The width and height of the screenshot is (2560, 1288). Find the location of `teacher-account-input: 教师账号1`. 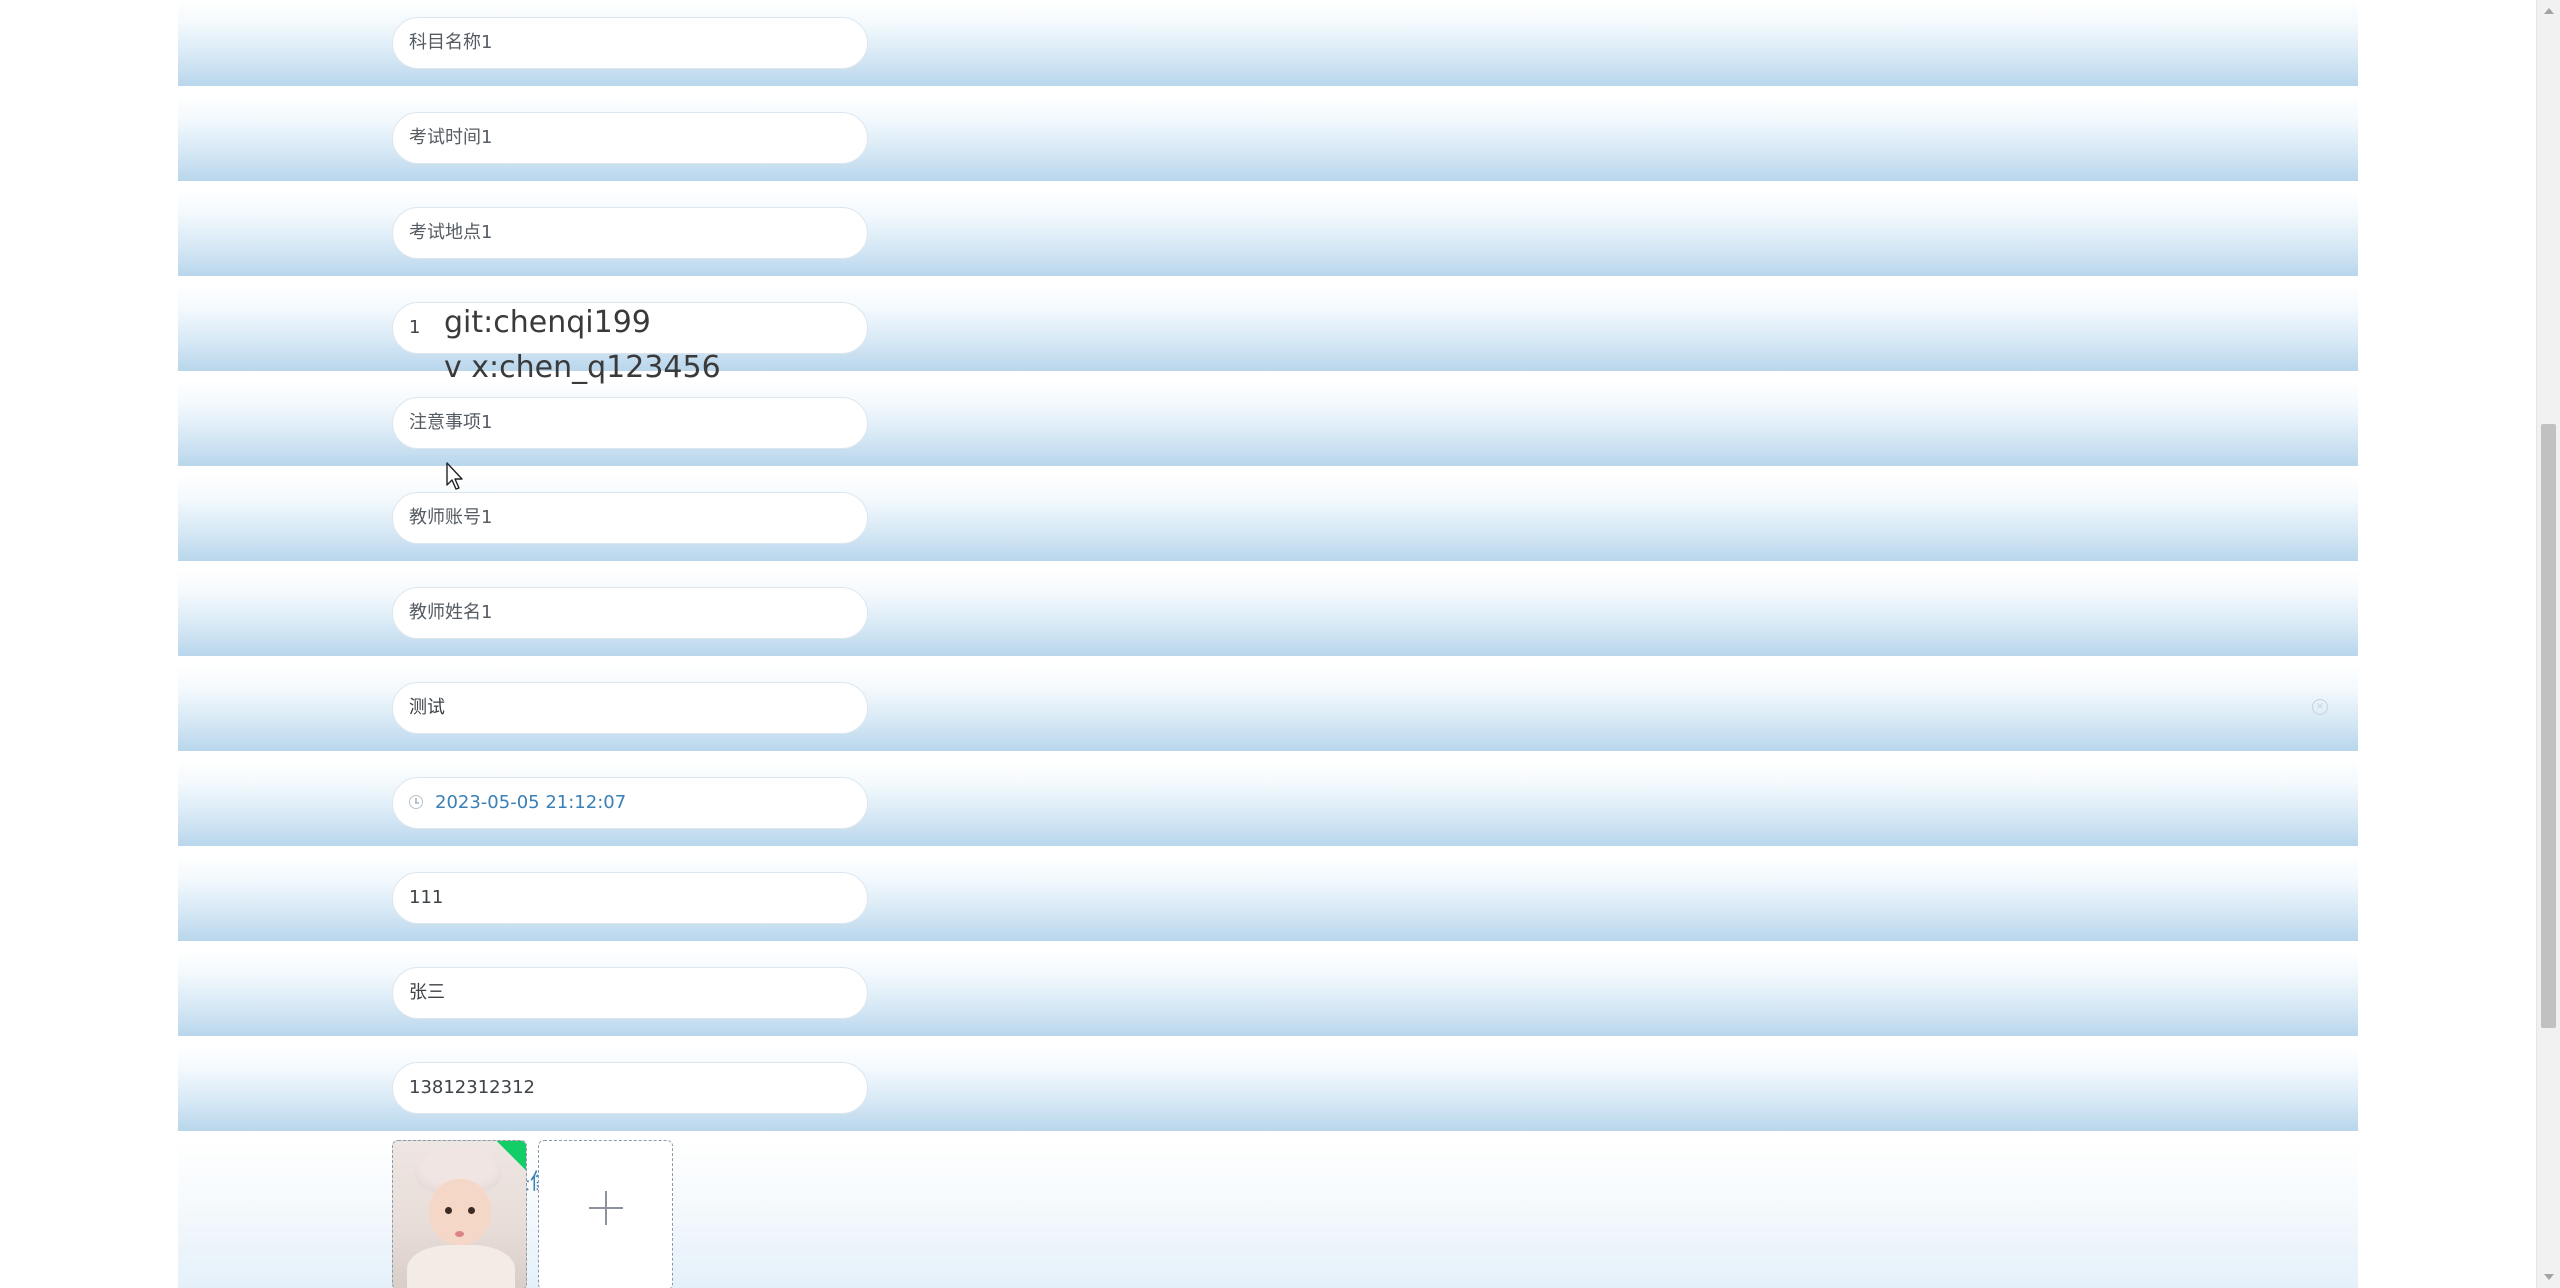

teacher-account-input: 教师账号1 is located at coordinates (630, 518).